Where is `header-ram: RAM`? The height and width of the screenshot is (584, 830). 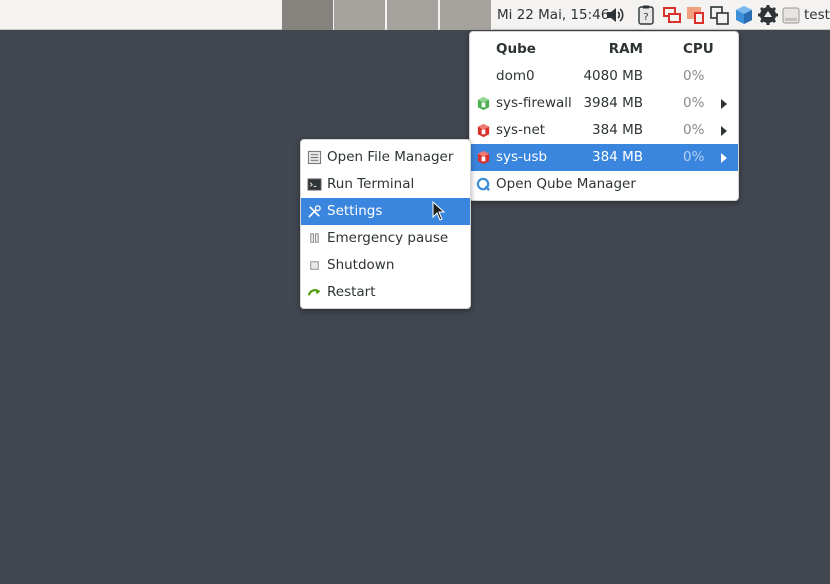 header-ram: RAM is located at coordinates (625, 49).